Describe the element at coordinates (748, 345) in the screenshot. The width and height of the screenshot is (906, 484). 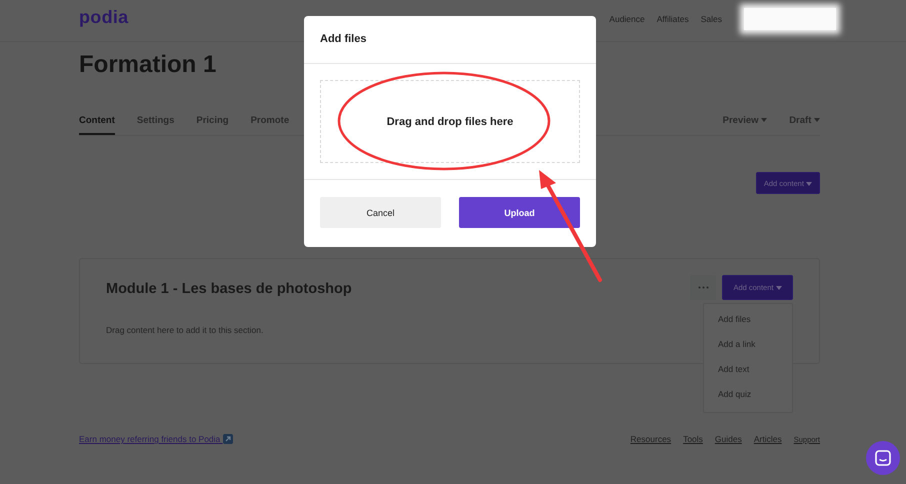
I see `menu-item: Add a link` at that location.